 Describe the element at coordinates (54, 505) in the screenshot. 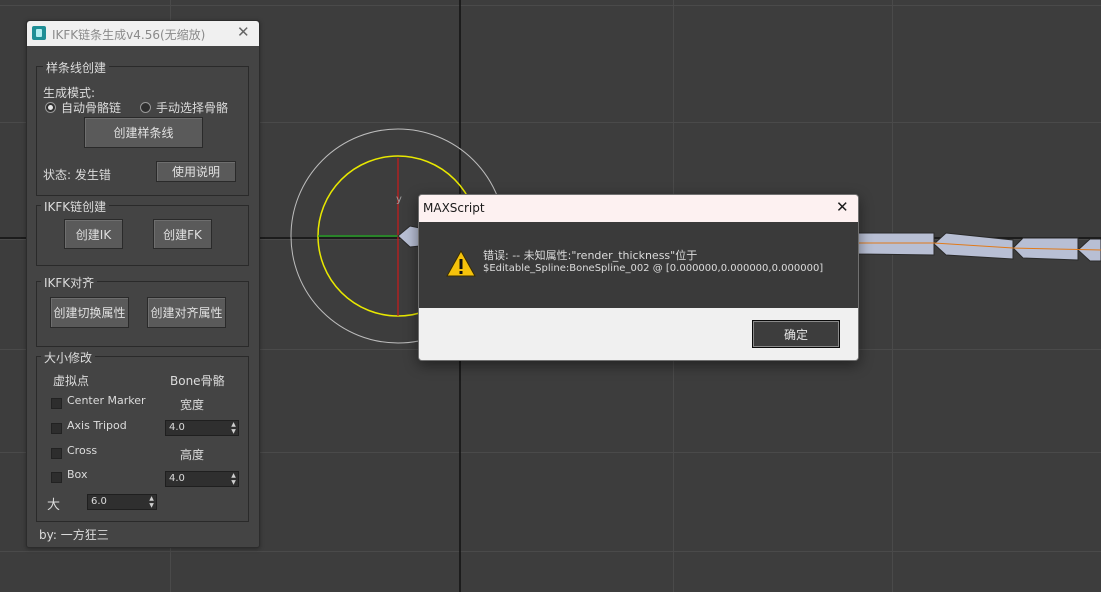

I see `size-label: 大` at that location.